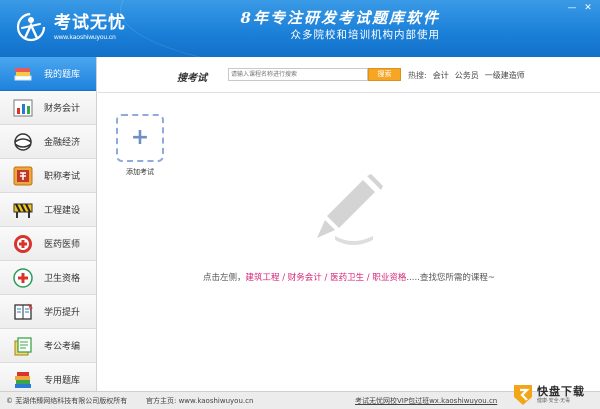 This screenshot has height=409, width=600. I want to click on search-bar: 搜考试 搜索 热搜: 会计 公务员 一级建造师, so click(349, 75).